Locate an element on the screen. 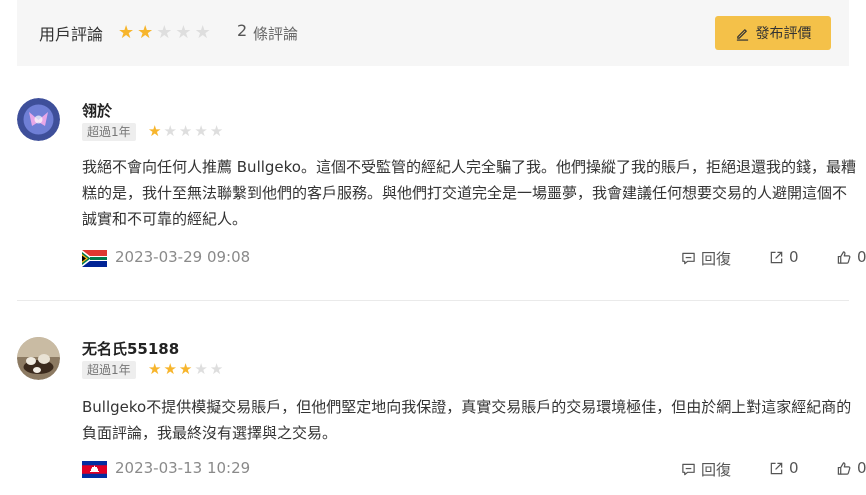  review-count-unit: 條評論 is located at coordinates (276, 34).